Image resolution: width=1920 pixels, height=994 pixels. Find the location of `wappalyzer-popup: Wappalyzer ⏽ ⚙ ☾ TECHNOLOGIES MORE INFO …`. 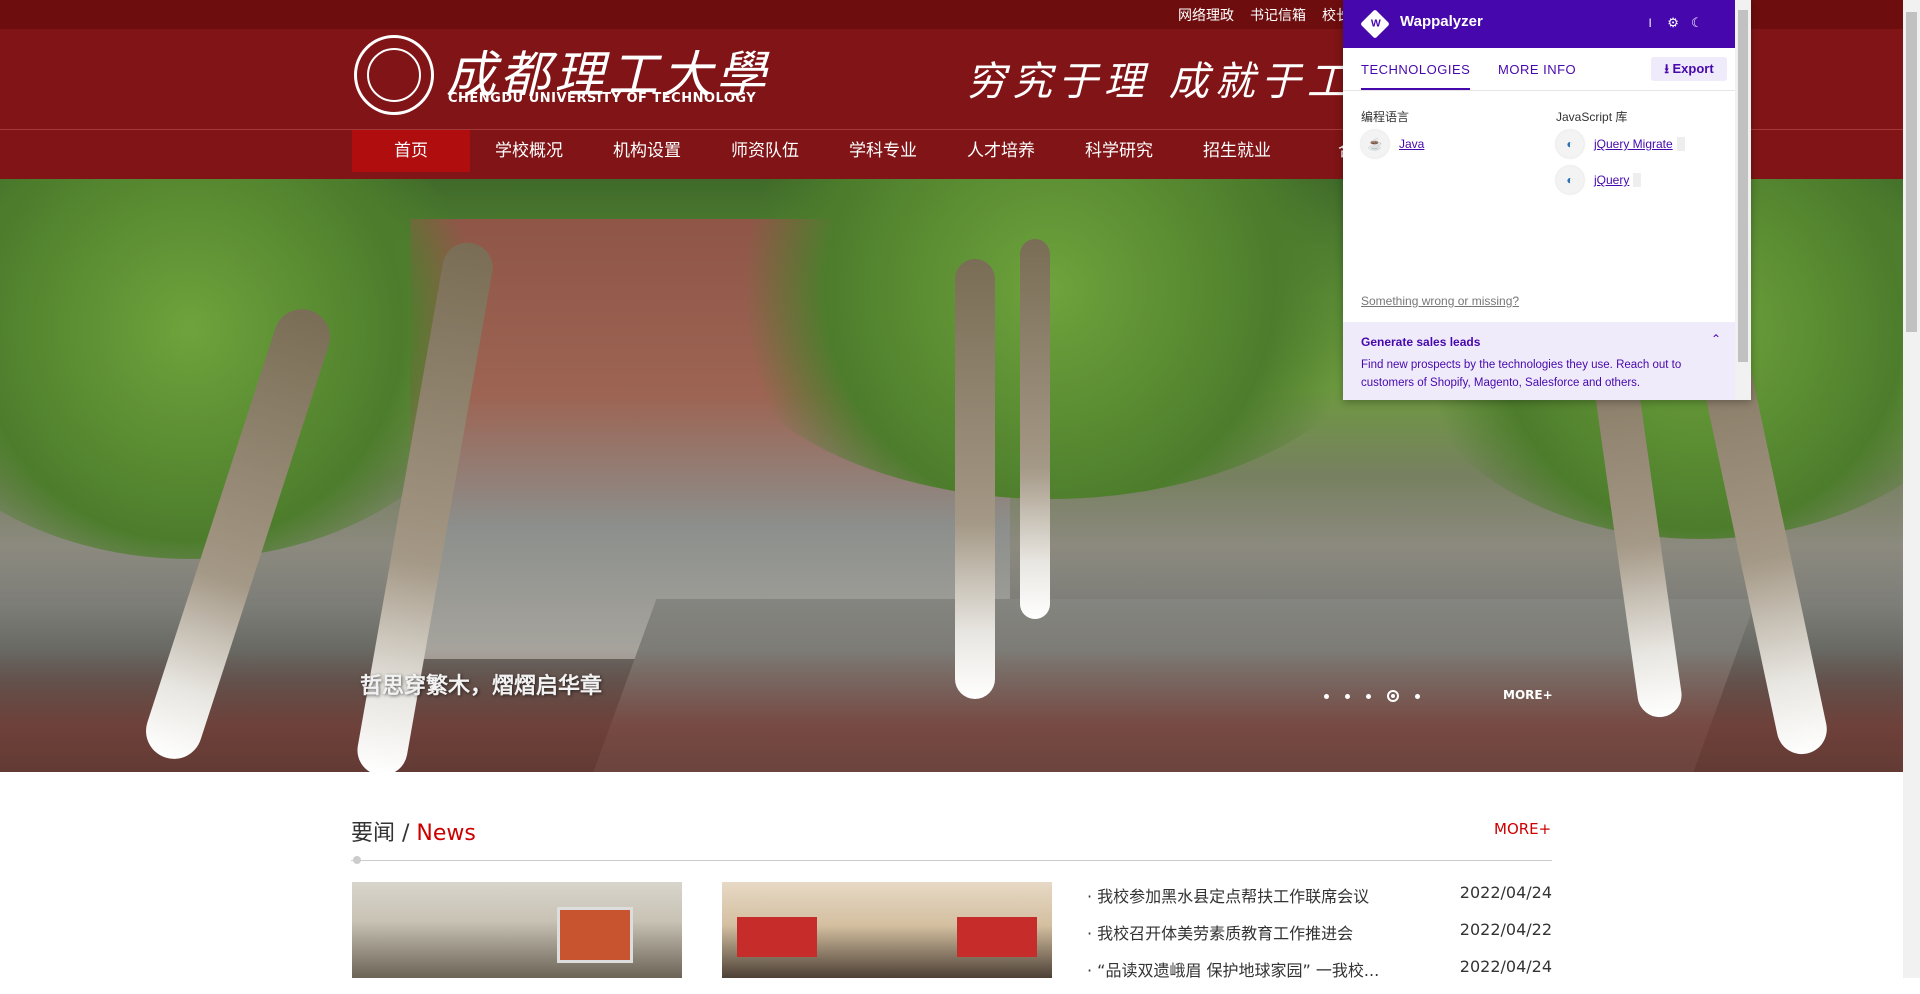

wappalyzer-popup: Wappalyzer ⏽ ⚙ ☾ TECHNOLOGIES MORE INFO … is located at coordinates (1547, 200).